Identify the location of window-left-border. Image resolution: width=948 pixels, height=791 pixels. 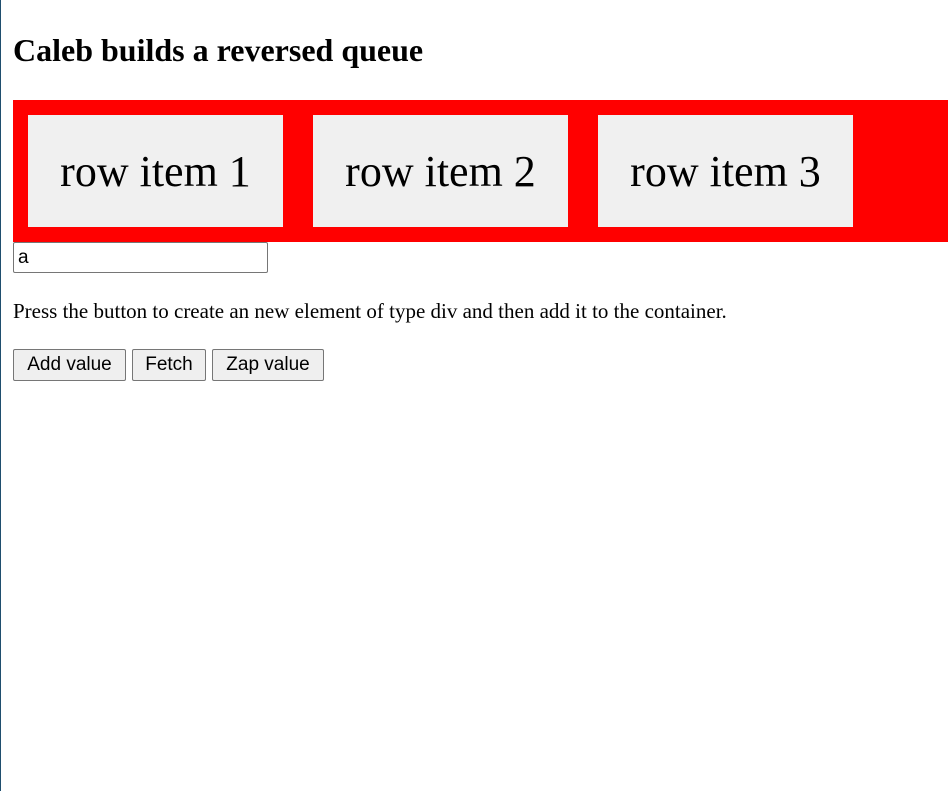
(0, 395).